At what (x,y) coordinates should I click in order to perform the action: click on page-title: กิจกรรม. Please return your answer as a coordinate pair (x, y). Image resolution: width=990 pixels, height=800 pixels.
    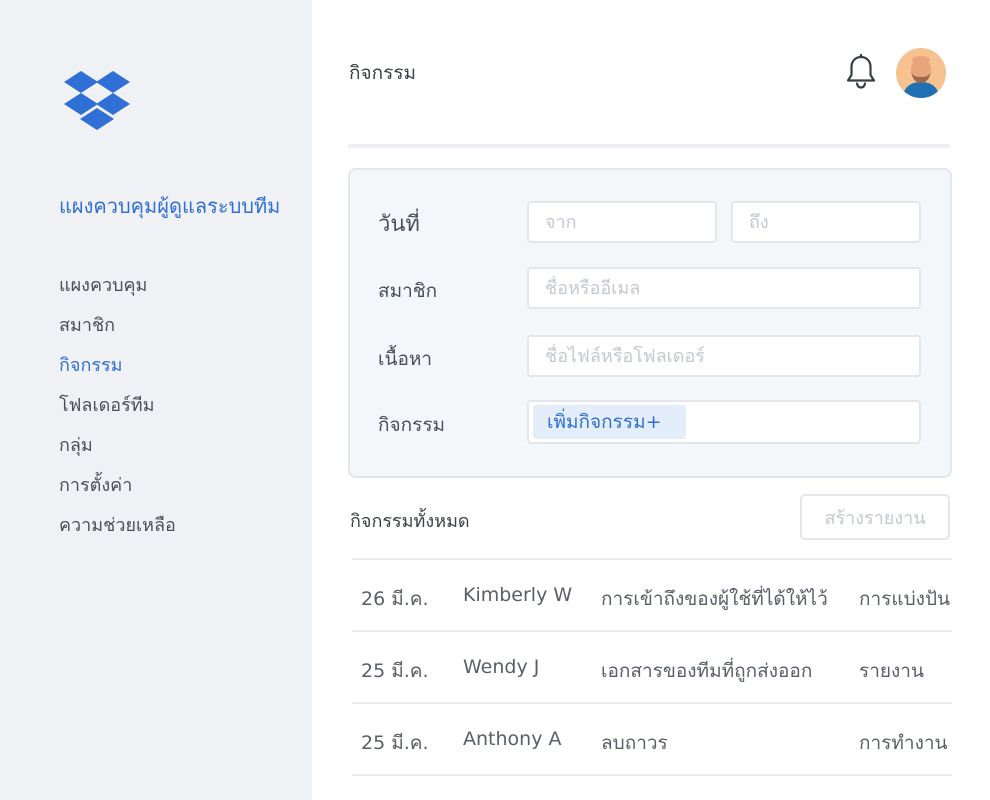
    Looking at the image, I should click on (383, 73).